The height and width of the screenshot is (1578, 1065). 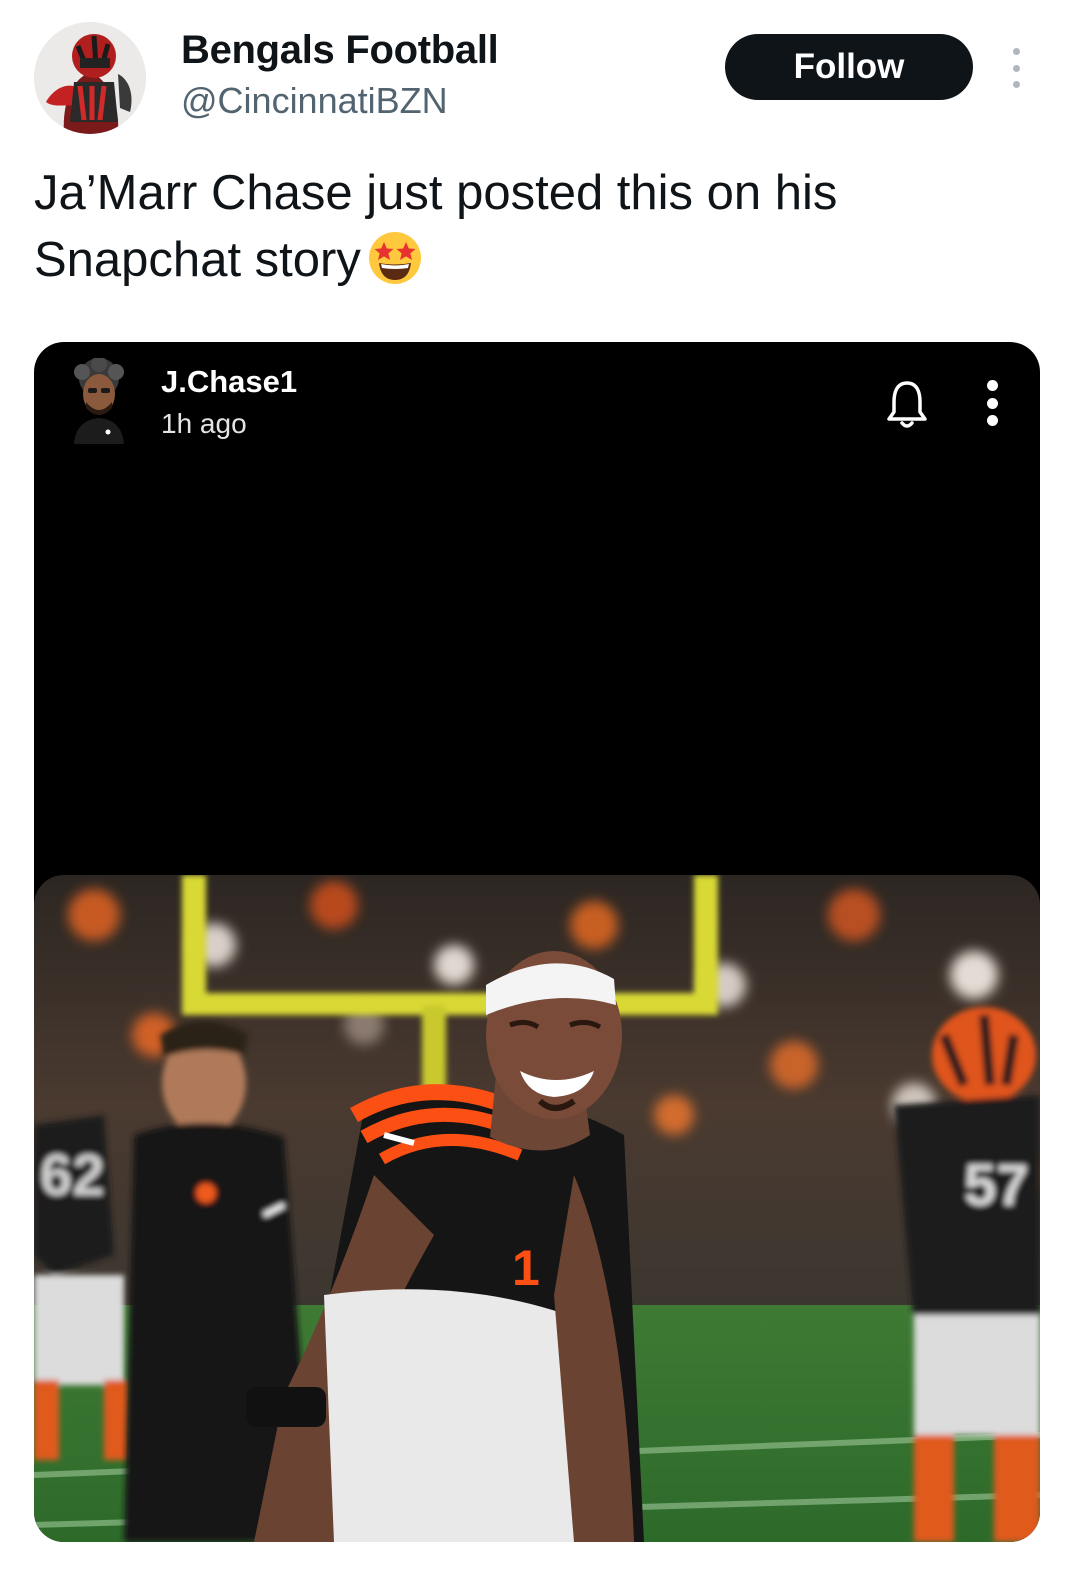 What do you see at coordinates (907, 404) in the screenshot?
I see `bell-icon` at bounding box center [907, 404].